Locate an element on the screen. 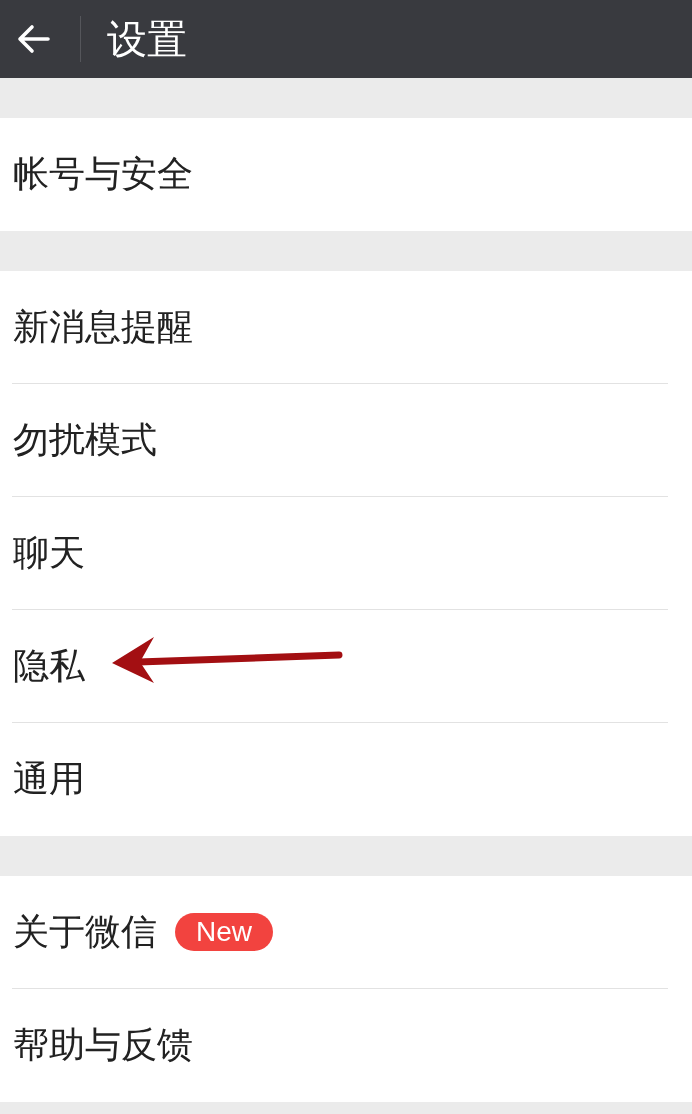 The width and height of the screenshot is (692, 1114). settings-item: 隐私 is located at coordinates (49, 666).